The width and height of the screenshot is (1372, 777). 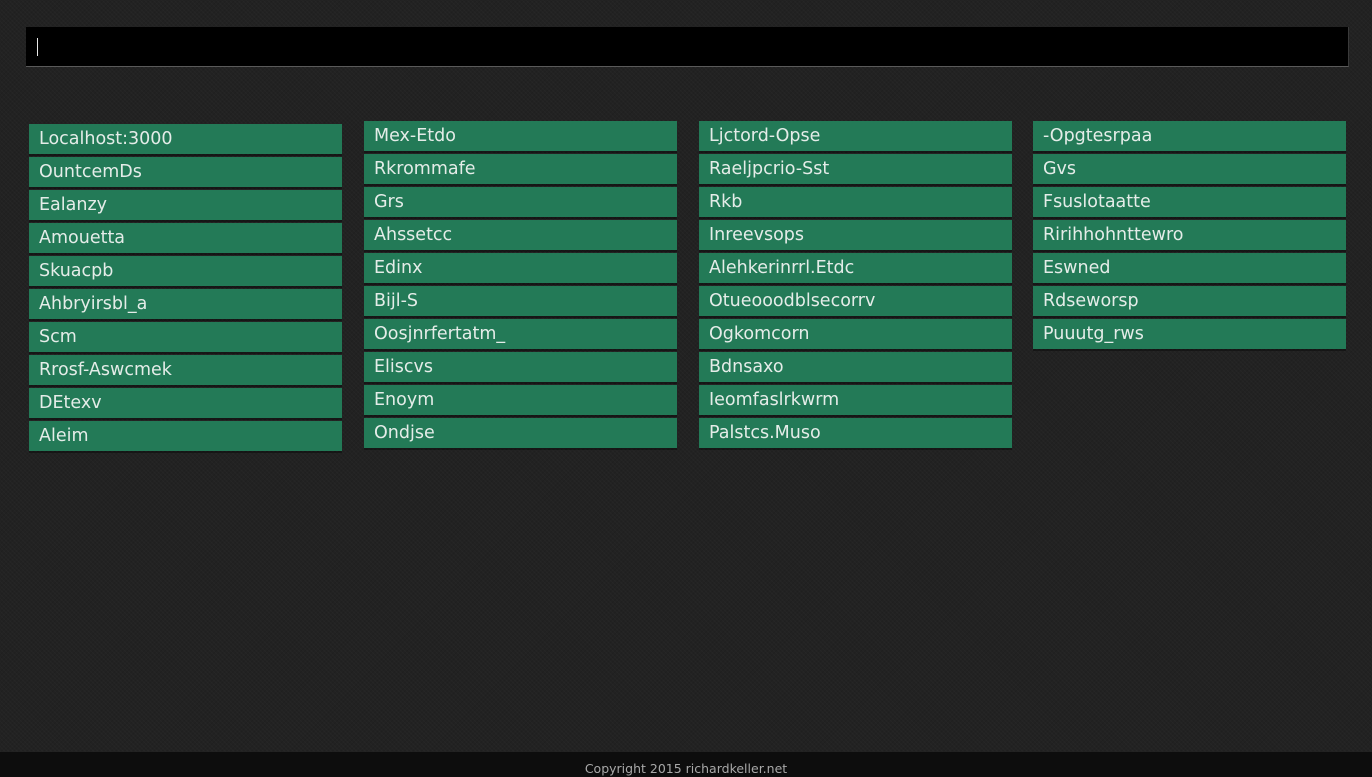 What do you see at coordinates (520, 301) in the screenshot?
I see `link-tile: Bijl-S` at bounding box center [520, 301].